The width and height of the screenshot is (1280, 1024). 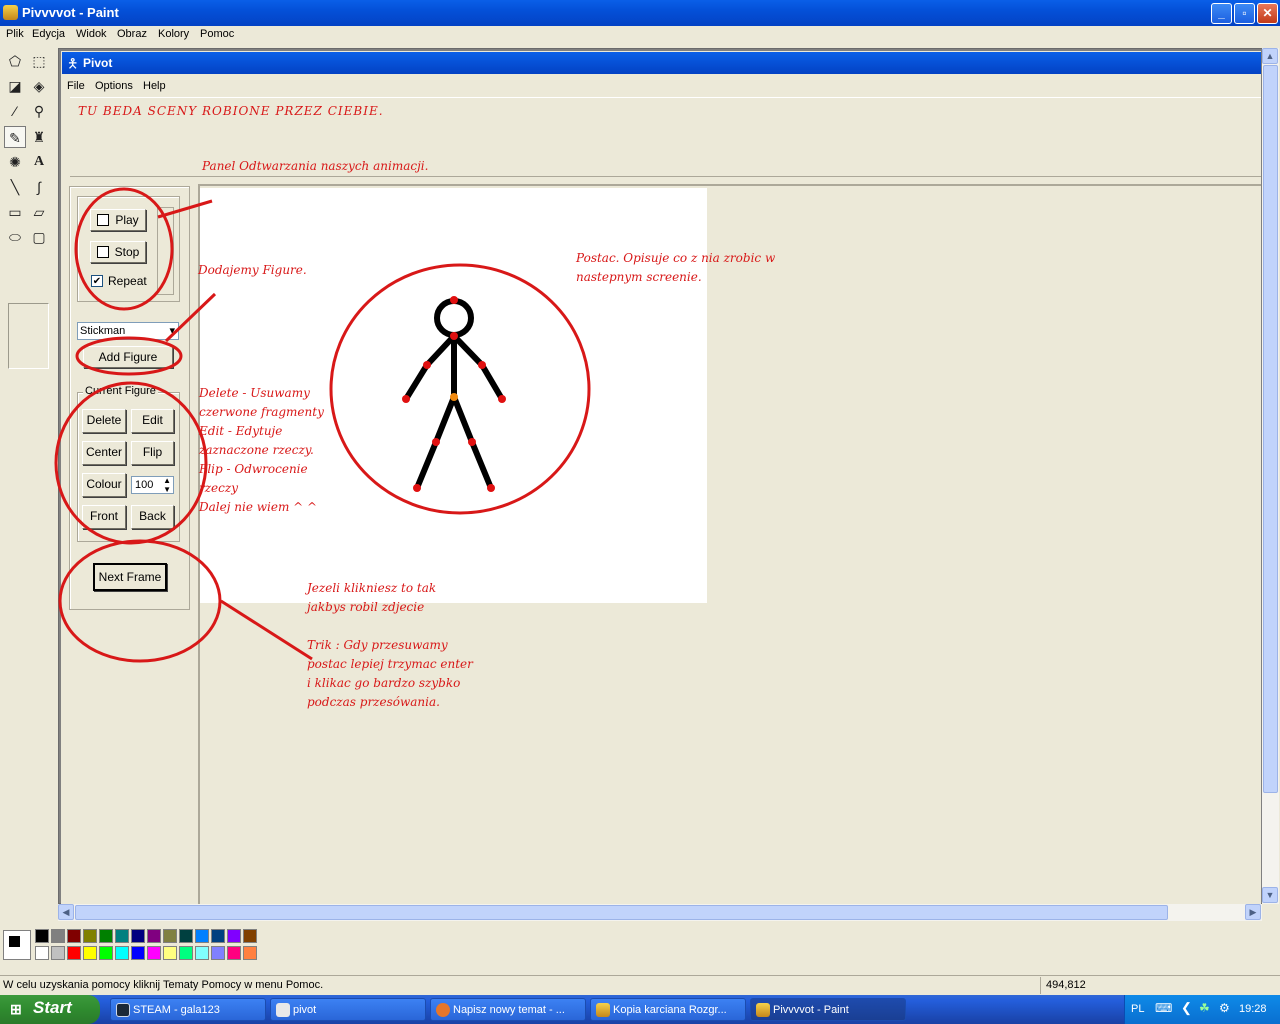 What do you see at coordinates (1163, 1008) in the screenshot?
I see `keyboard-icon: ⌨` at bounding box center [1163, 1008].